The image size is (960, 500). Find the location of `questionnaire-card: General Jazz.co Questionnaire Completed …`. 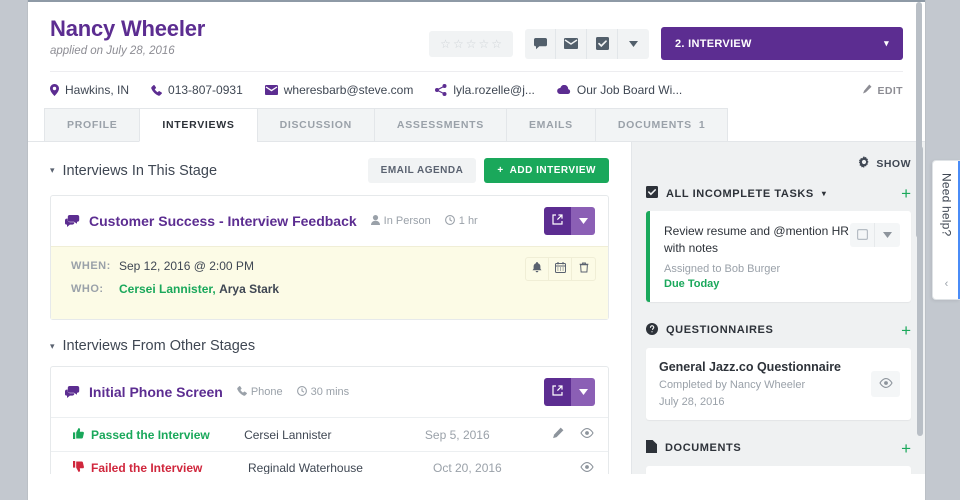

questionnaire-card: General Jazz.co Questionnaire Completed … is located at coordinates (778, 383).